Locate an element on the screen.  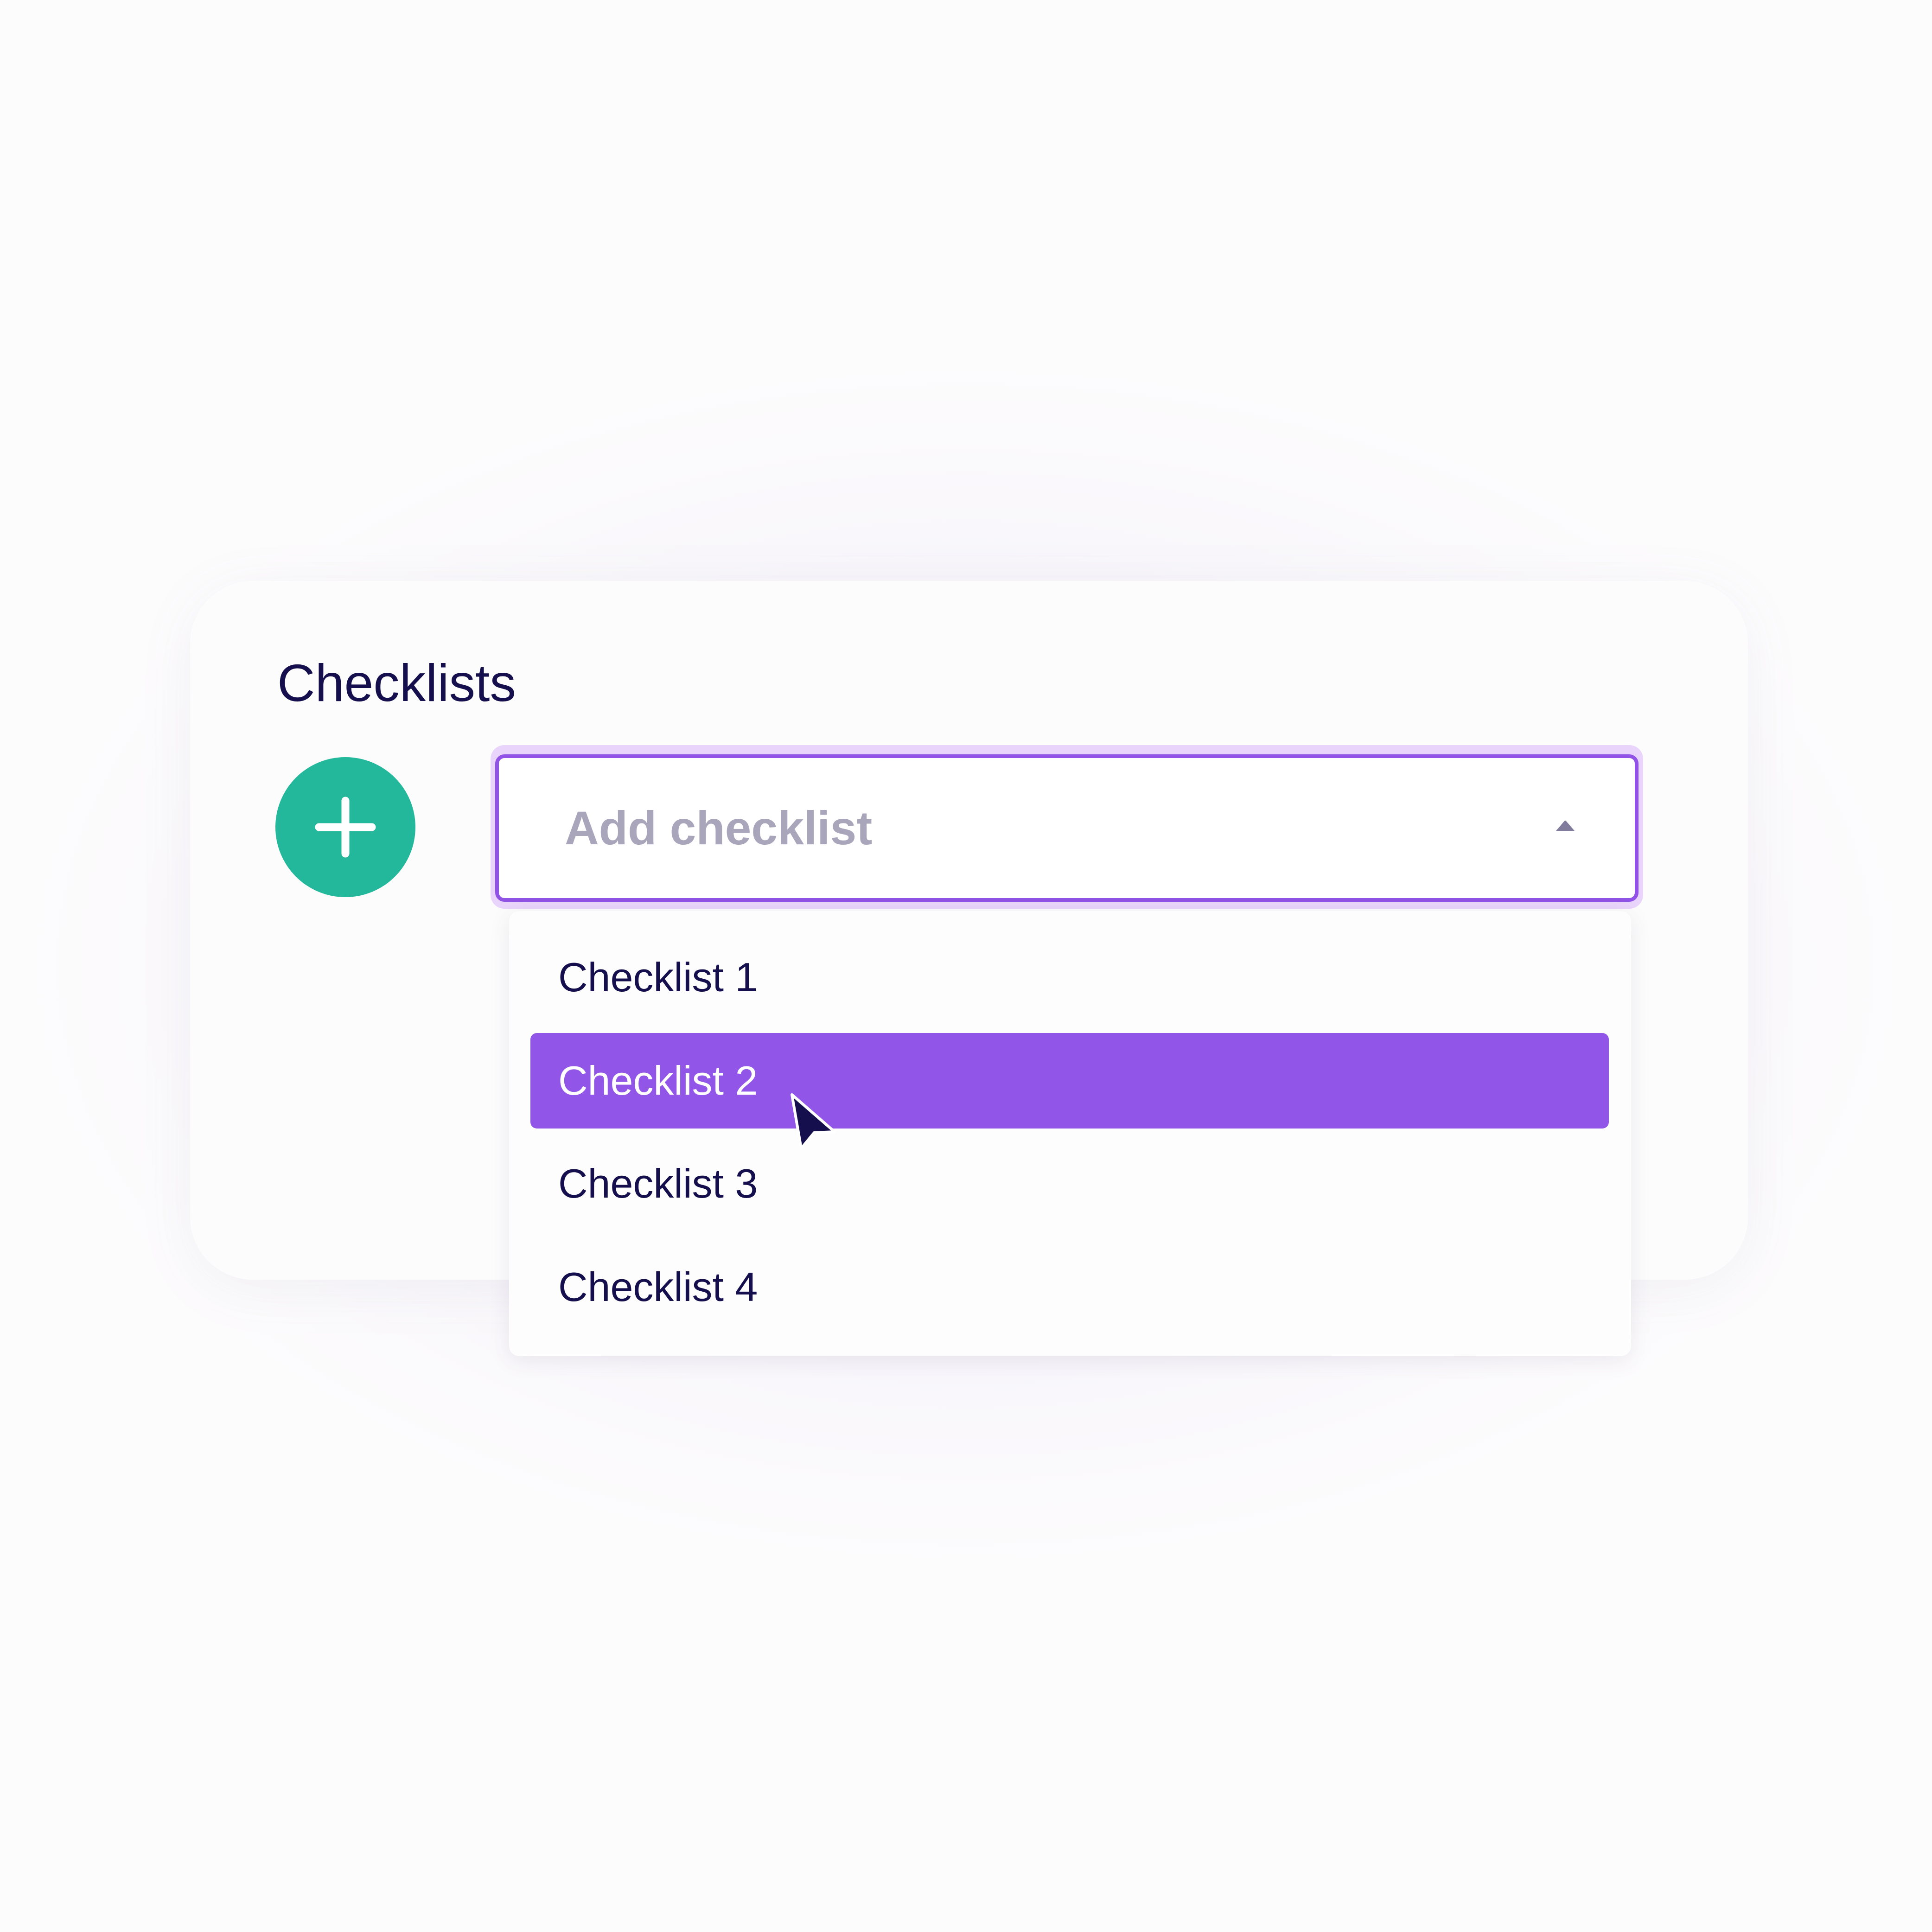
select-placeholder: Add checklist is located at coordinates (719, 828).